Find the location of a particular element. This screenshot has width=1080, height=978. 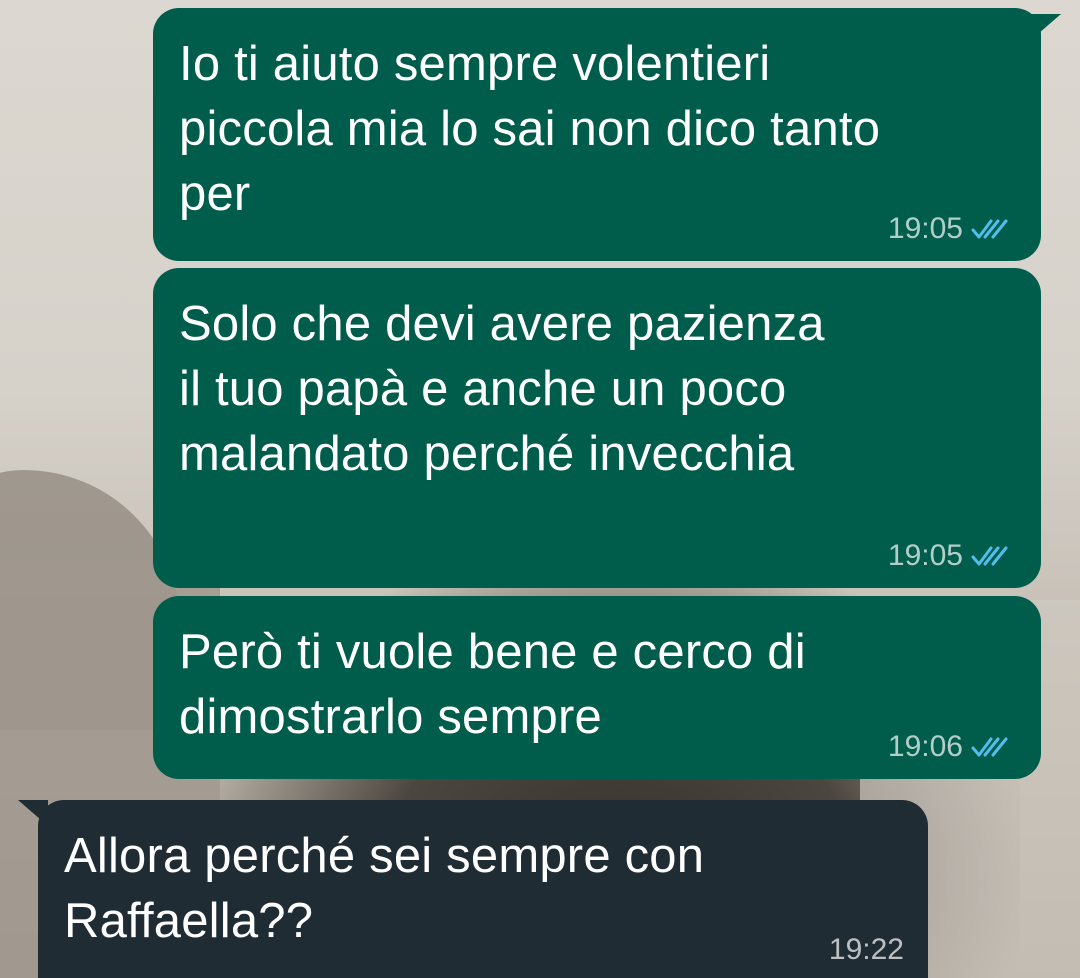

message-time: 19:22 is located at coordinates (866, 949).